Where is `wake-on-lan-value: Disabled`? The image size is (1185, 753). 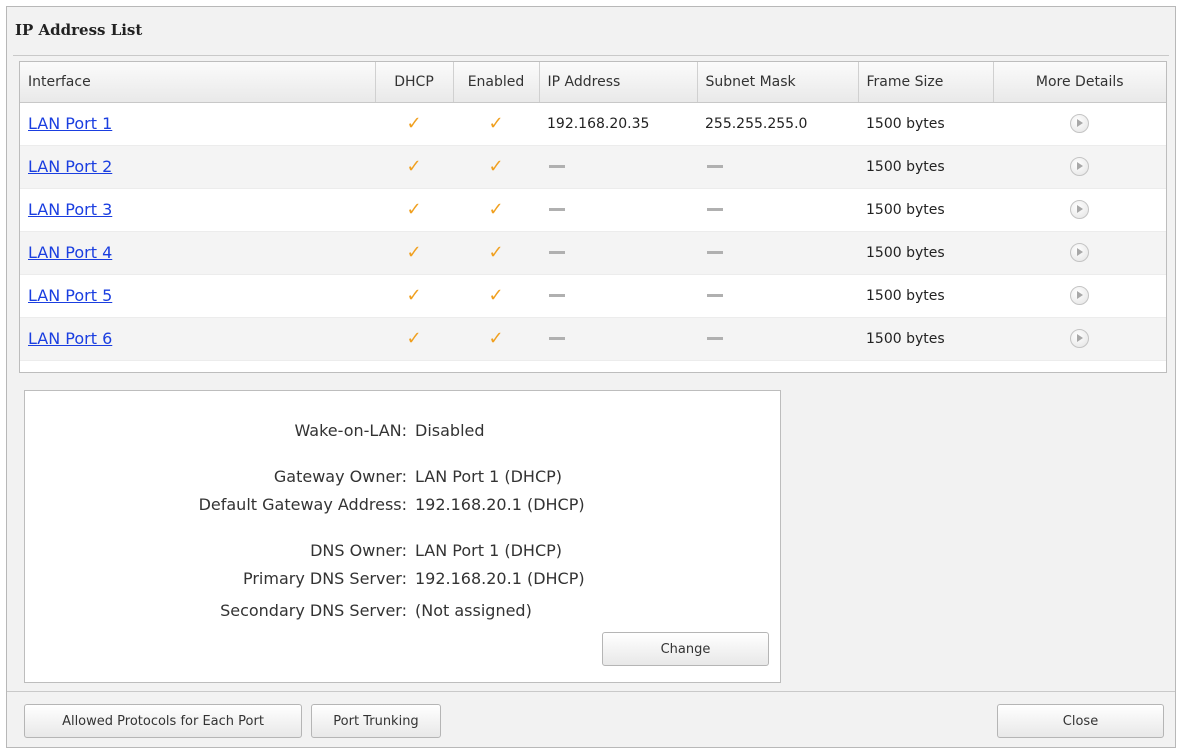 wake-on-lan-value: Disabled is located at coordinates (450, 430).